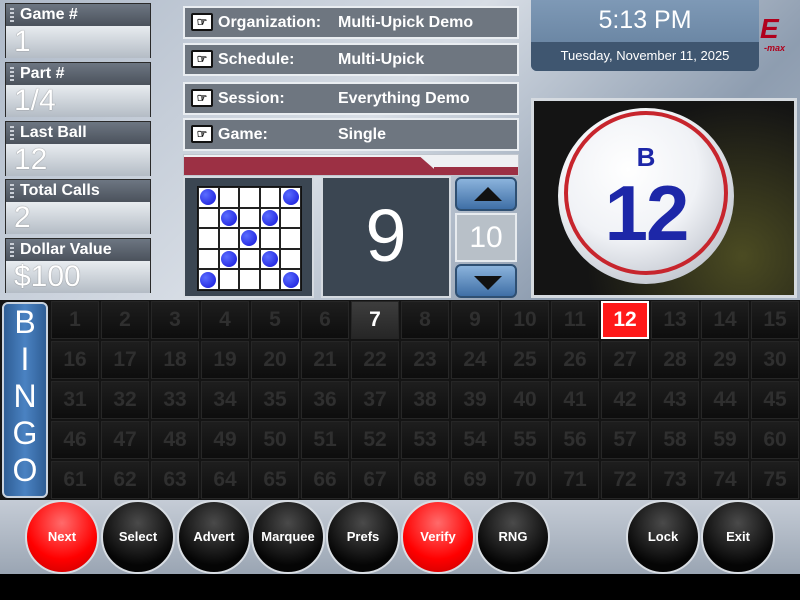 Image resolution: width=800 pixels, height=600 pixels. Describe the element at coordinates (663, 537) in the screenshot. I see `lock-button: Lock` at that location.